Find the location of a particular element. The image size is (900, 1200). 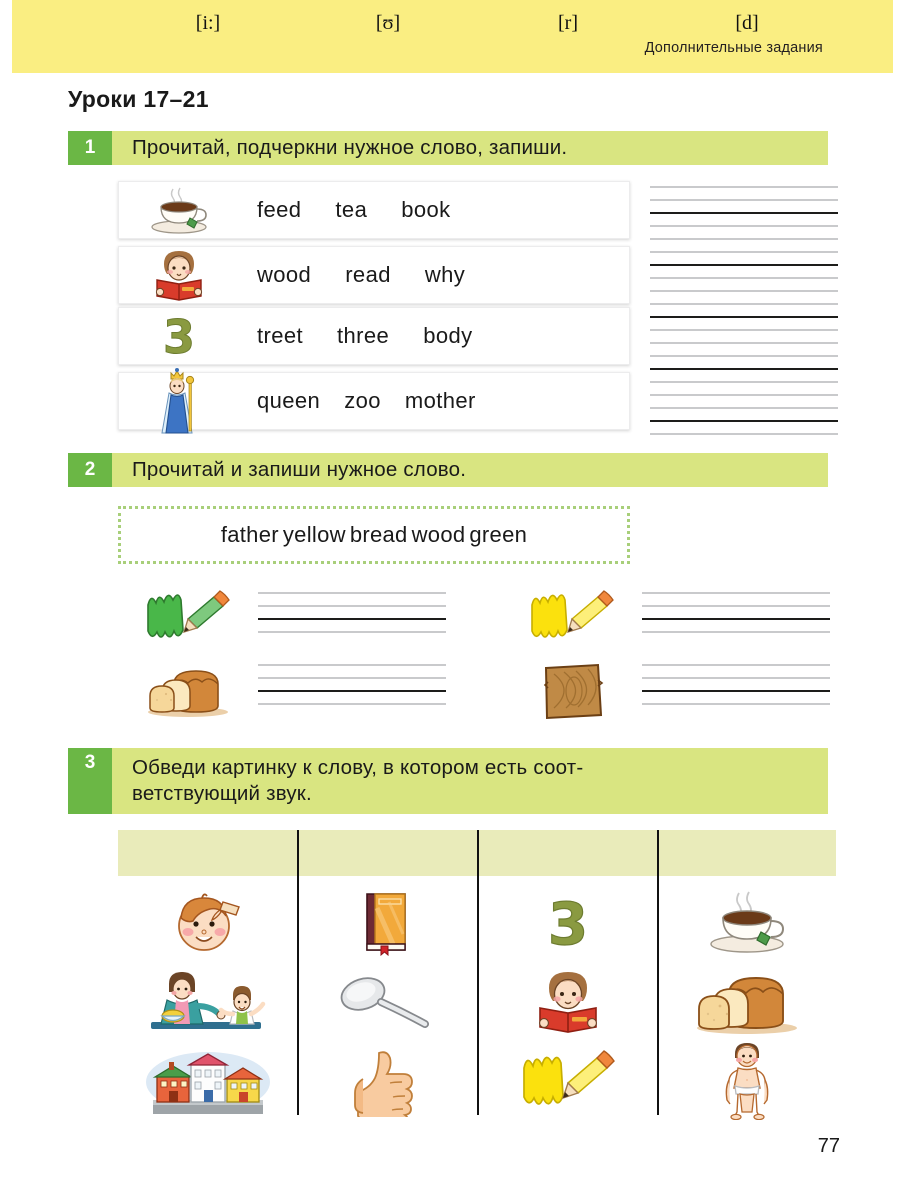

word-option: read is located at coordinates (368, 275).